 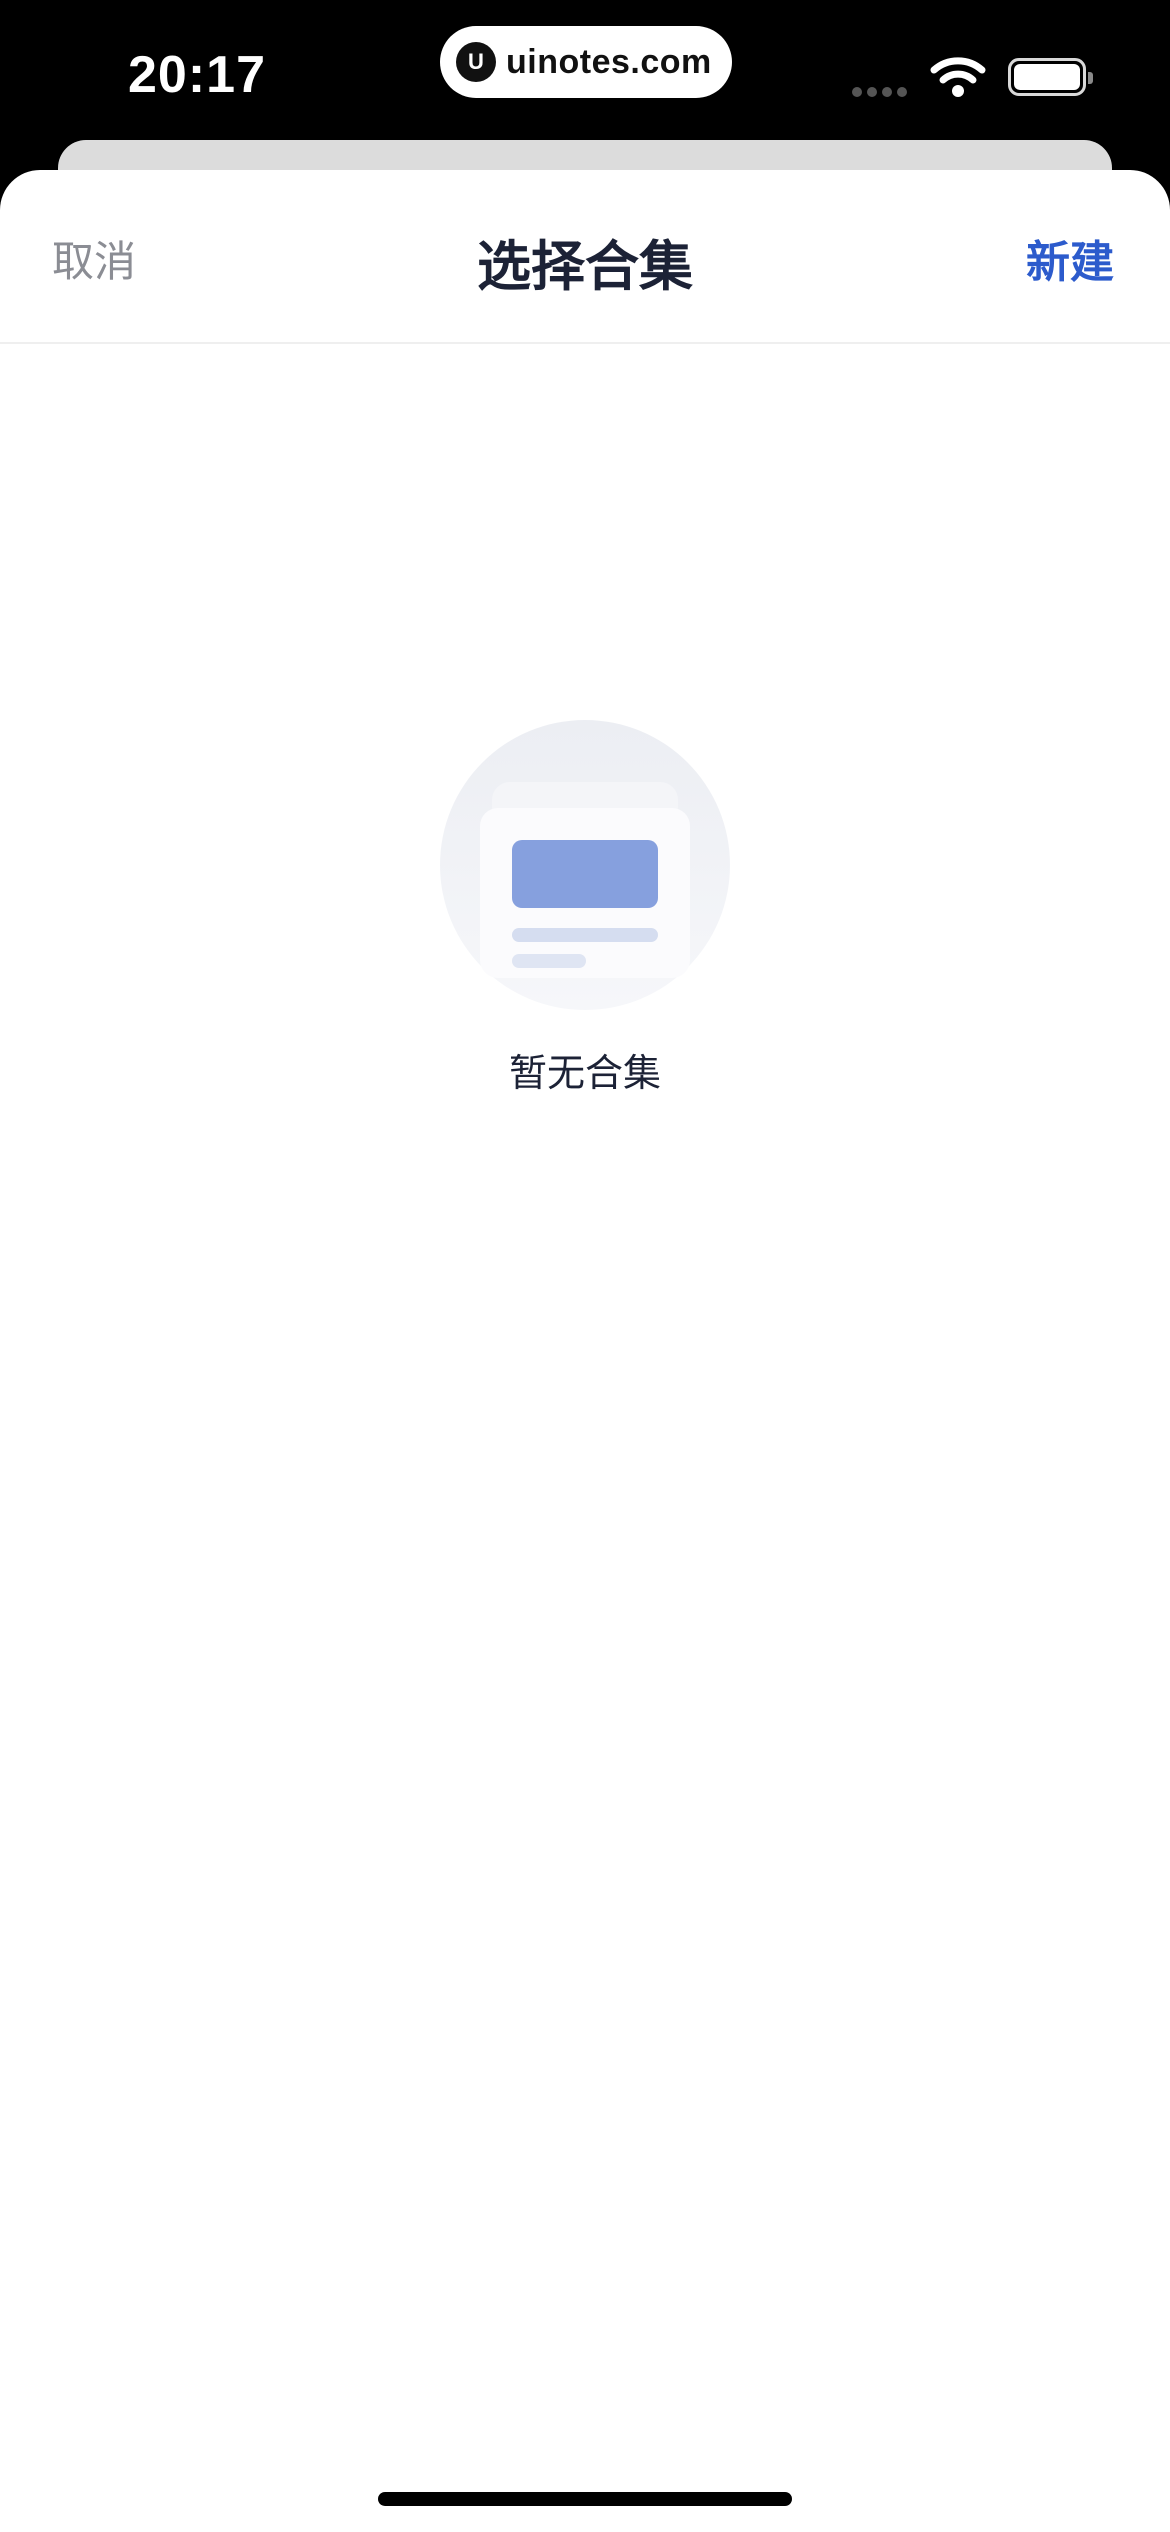 I want to click on nav-bar: 取消 选择合集 新建, so click(x=585, y=257).